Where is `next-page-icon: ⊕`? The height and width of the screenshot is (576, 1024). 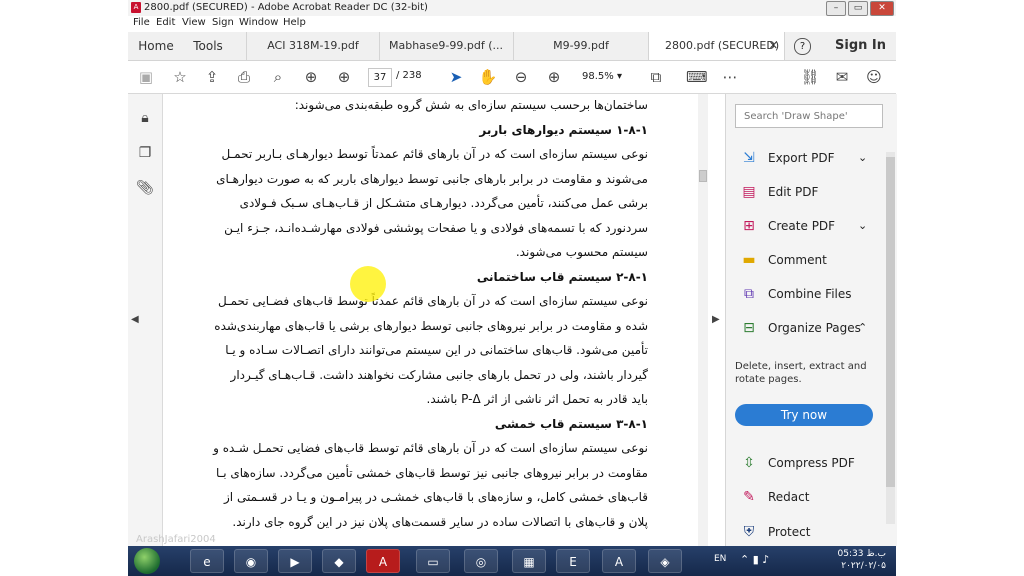
next-page-icon: ⊕ is located at coordinates (344, 77).